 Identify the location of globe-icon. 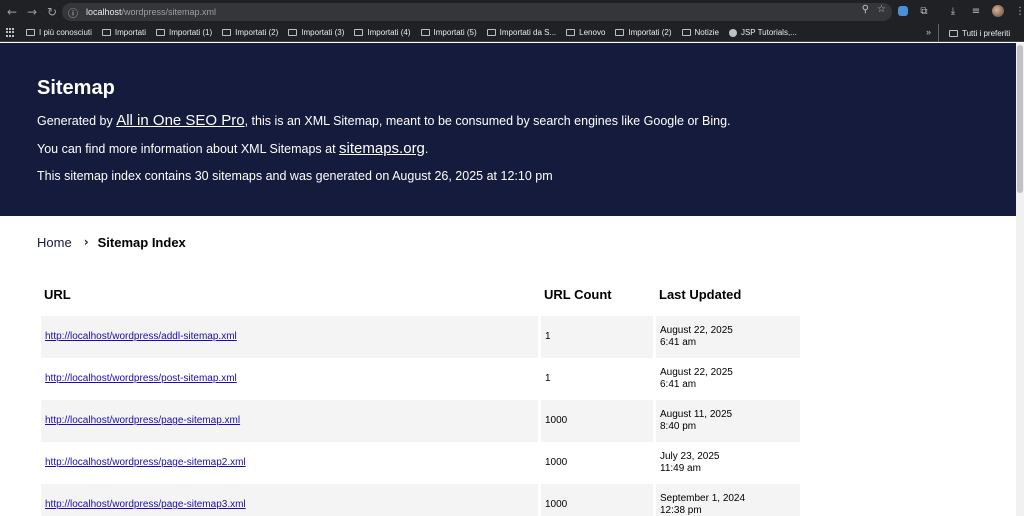
(732, 32).